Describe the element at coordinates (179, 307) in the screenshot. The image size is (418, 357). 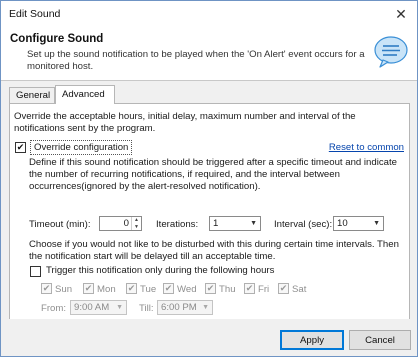
I see `till-time-value: 6:00 PM` at that location.